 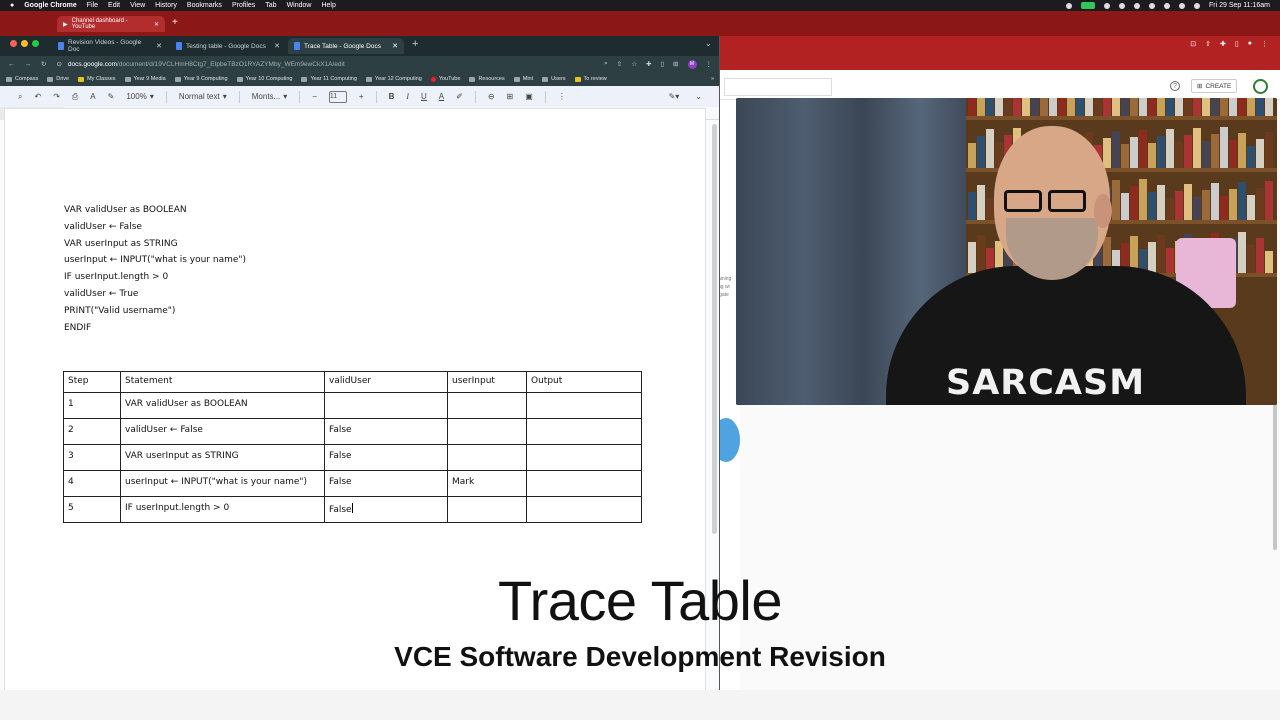 What do you see at coordinates (1250, 44) in the screenshot?
I see `profile-icon: ●` at bounding box center [1250, 44].